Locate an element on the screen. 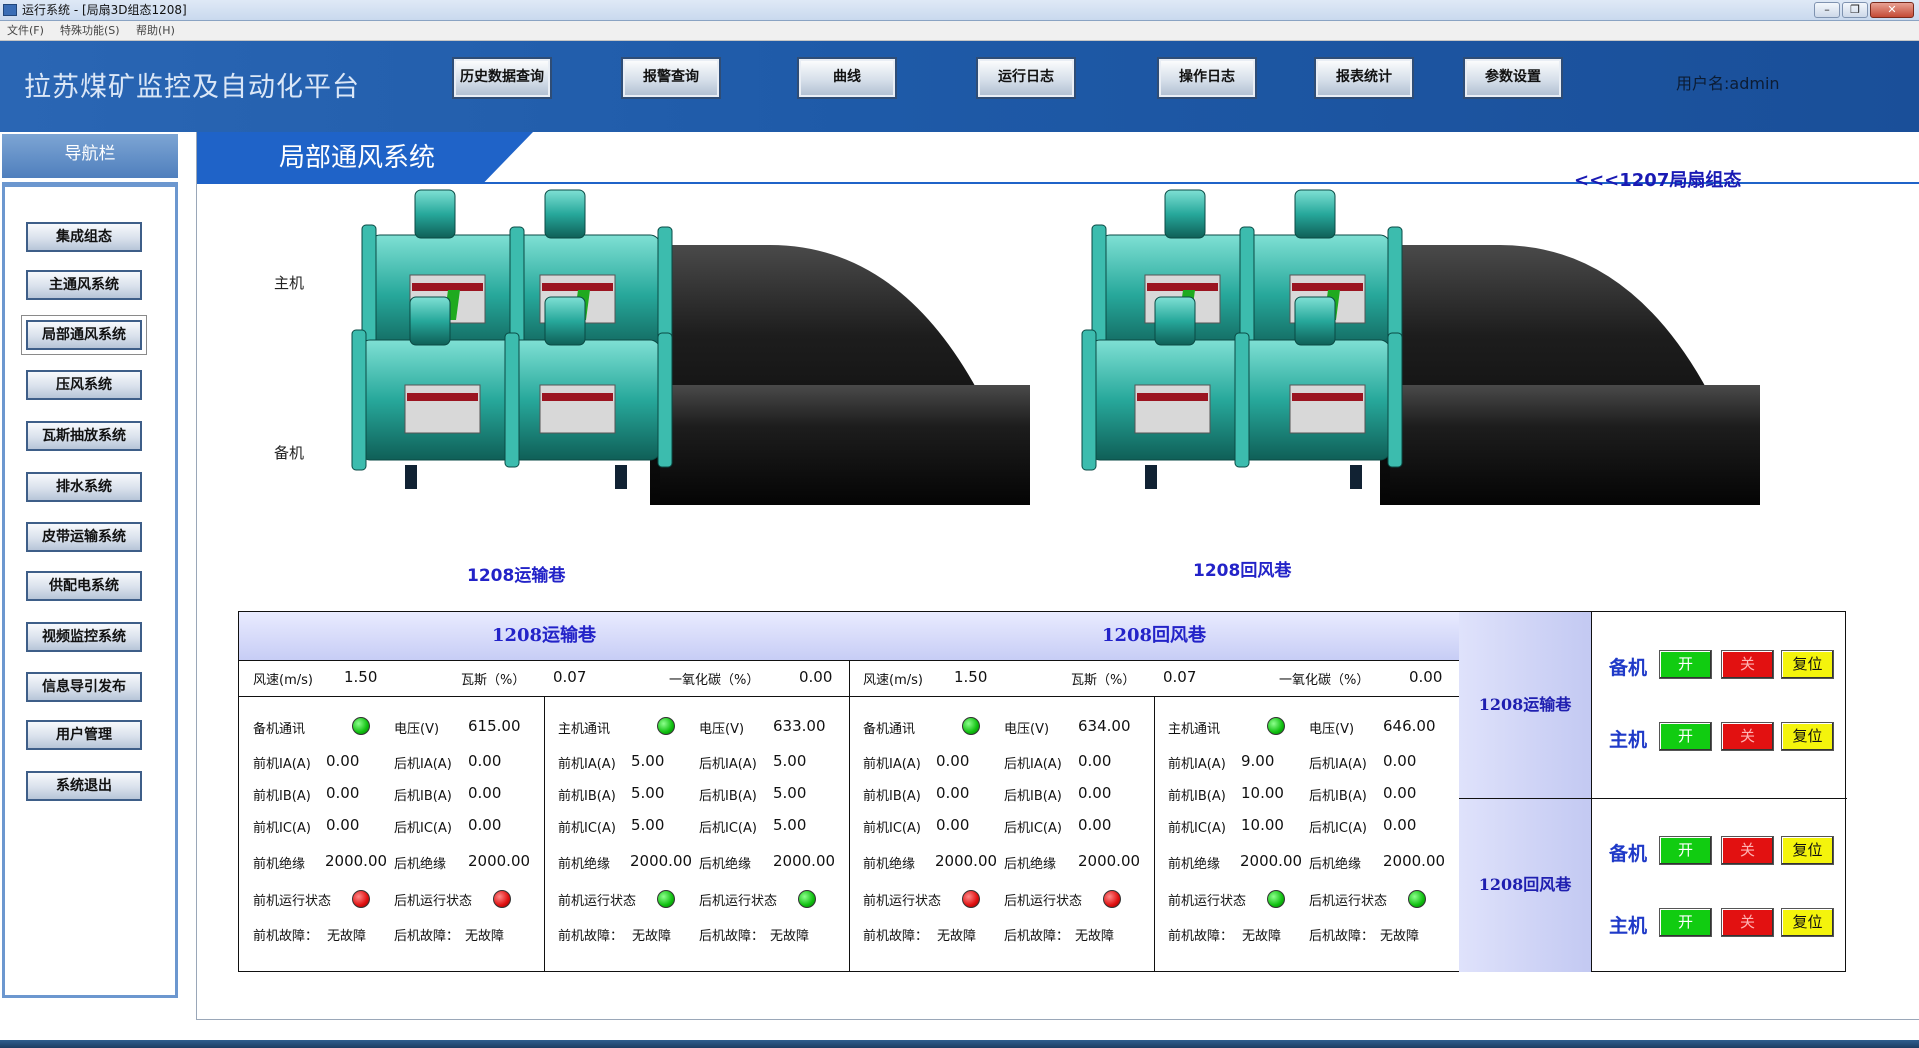 This screenshot has height=1048, width=1919. menu-file: 文件(F) is located at coordinates (25, 31).